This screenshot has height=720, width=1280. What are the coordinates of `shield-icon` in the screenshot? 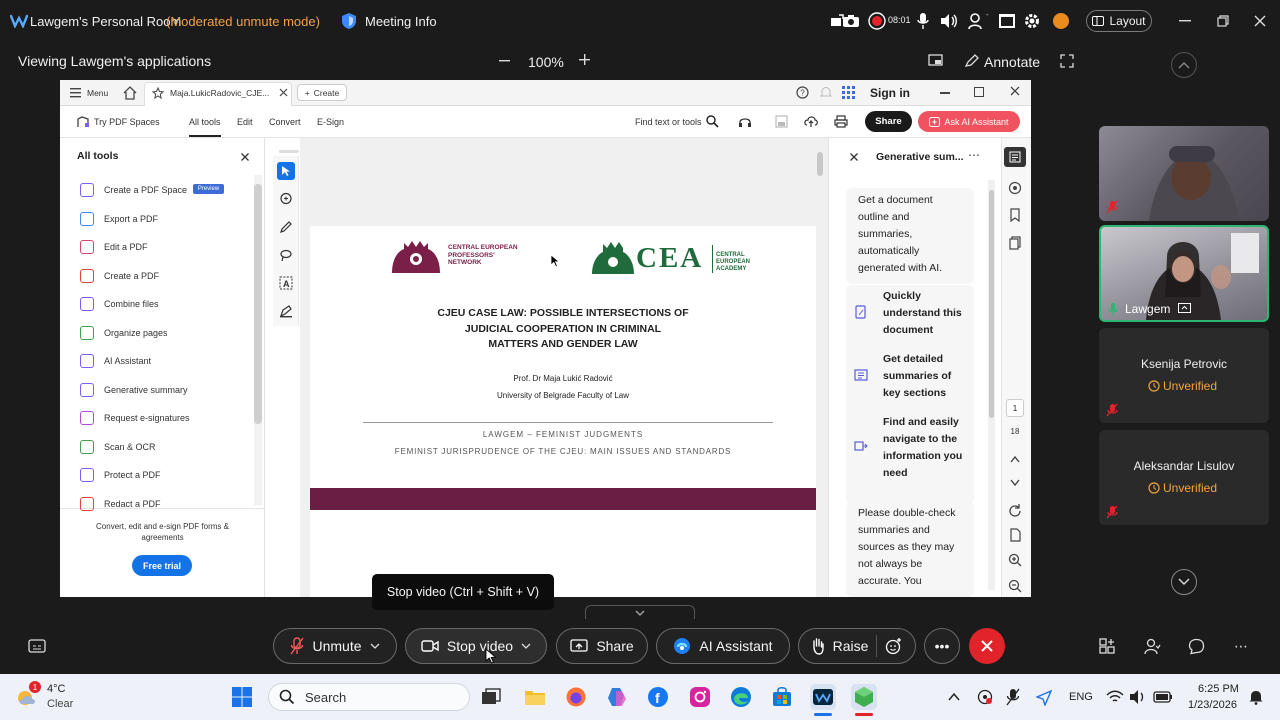 It's located at (349, 21).